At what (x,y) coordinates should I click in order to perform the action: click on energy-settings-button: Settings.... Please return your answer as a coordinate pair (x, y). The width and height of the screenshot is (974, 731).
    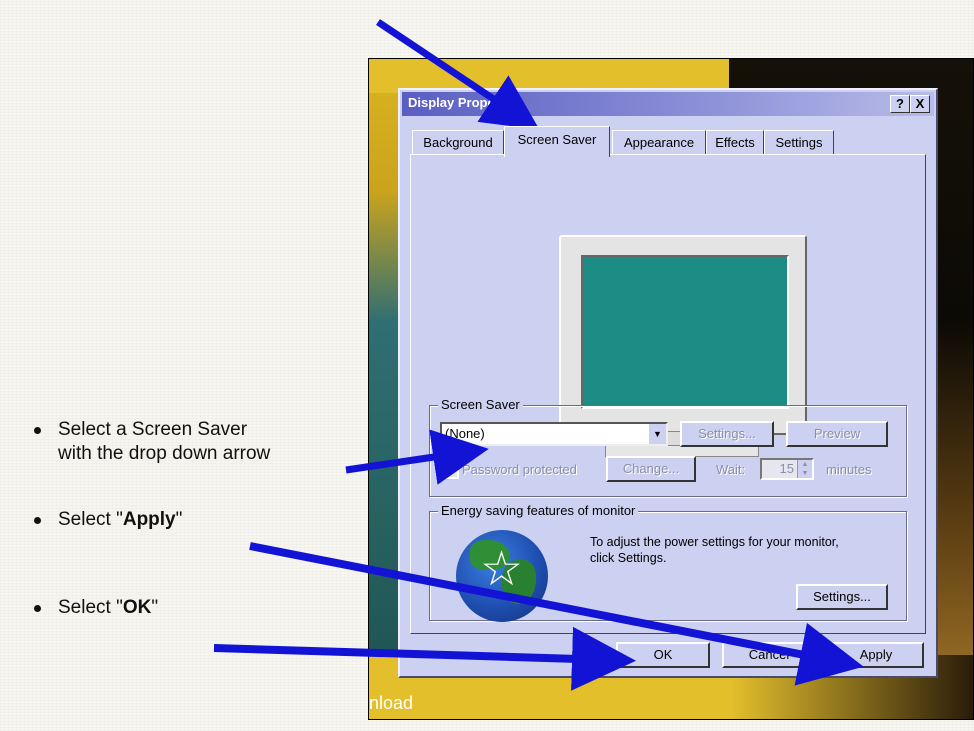
    Looking at the image, I should click on (842, 597).